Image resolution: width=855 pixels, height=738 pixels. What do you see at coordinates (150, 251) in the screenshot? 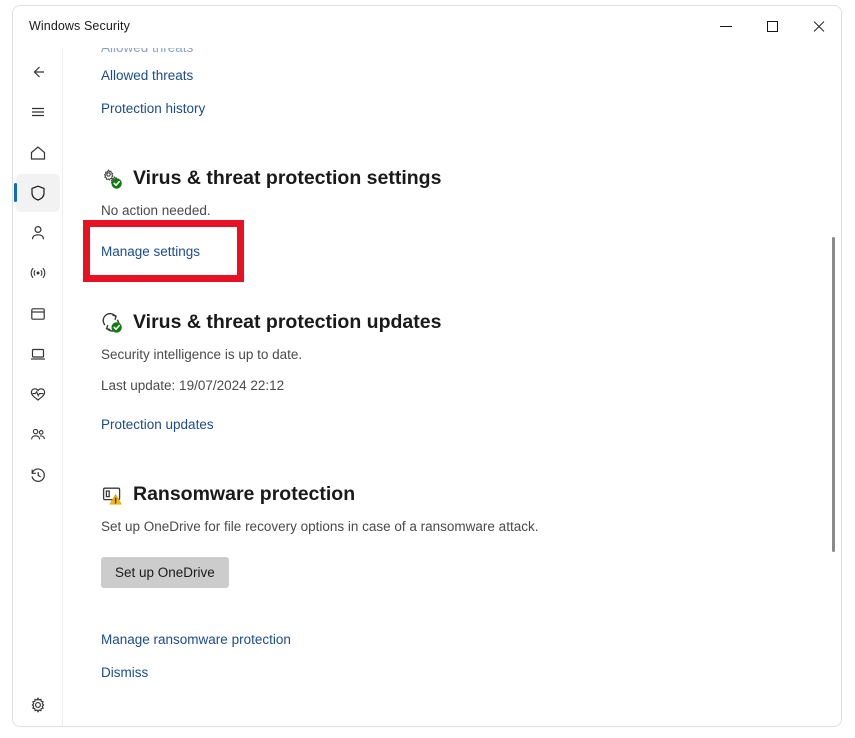
I see `link-manage-settings: Manage settings` at bounding box center [150, 251].